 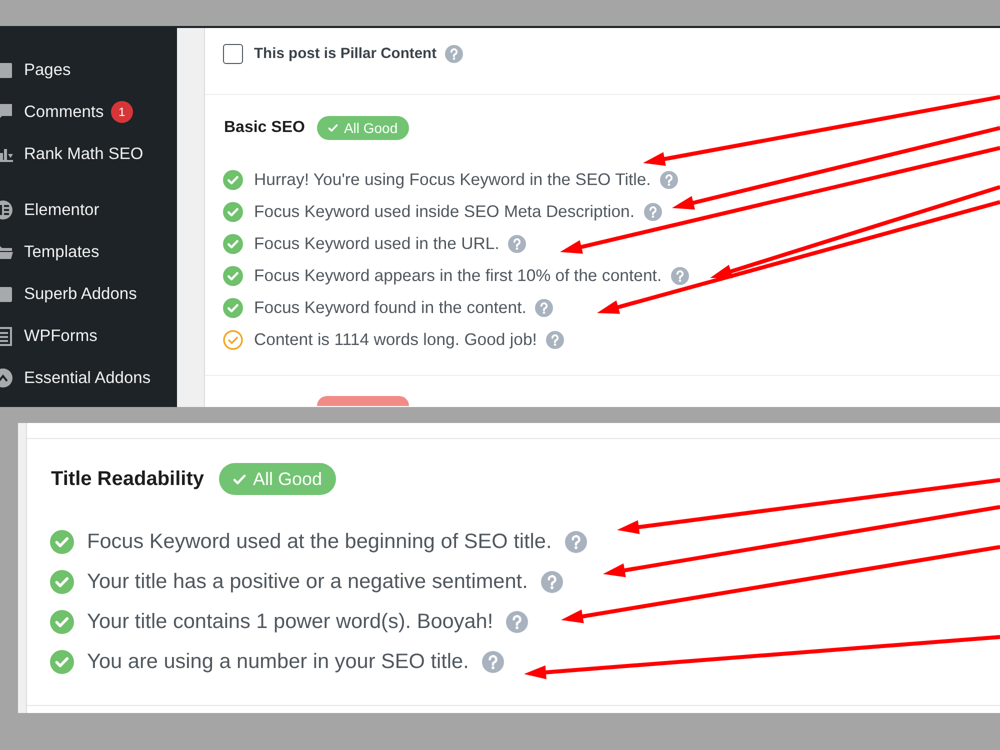 I want to click on section-title: Title Readability, so click(x=127, y=479).